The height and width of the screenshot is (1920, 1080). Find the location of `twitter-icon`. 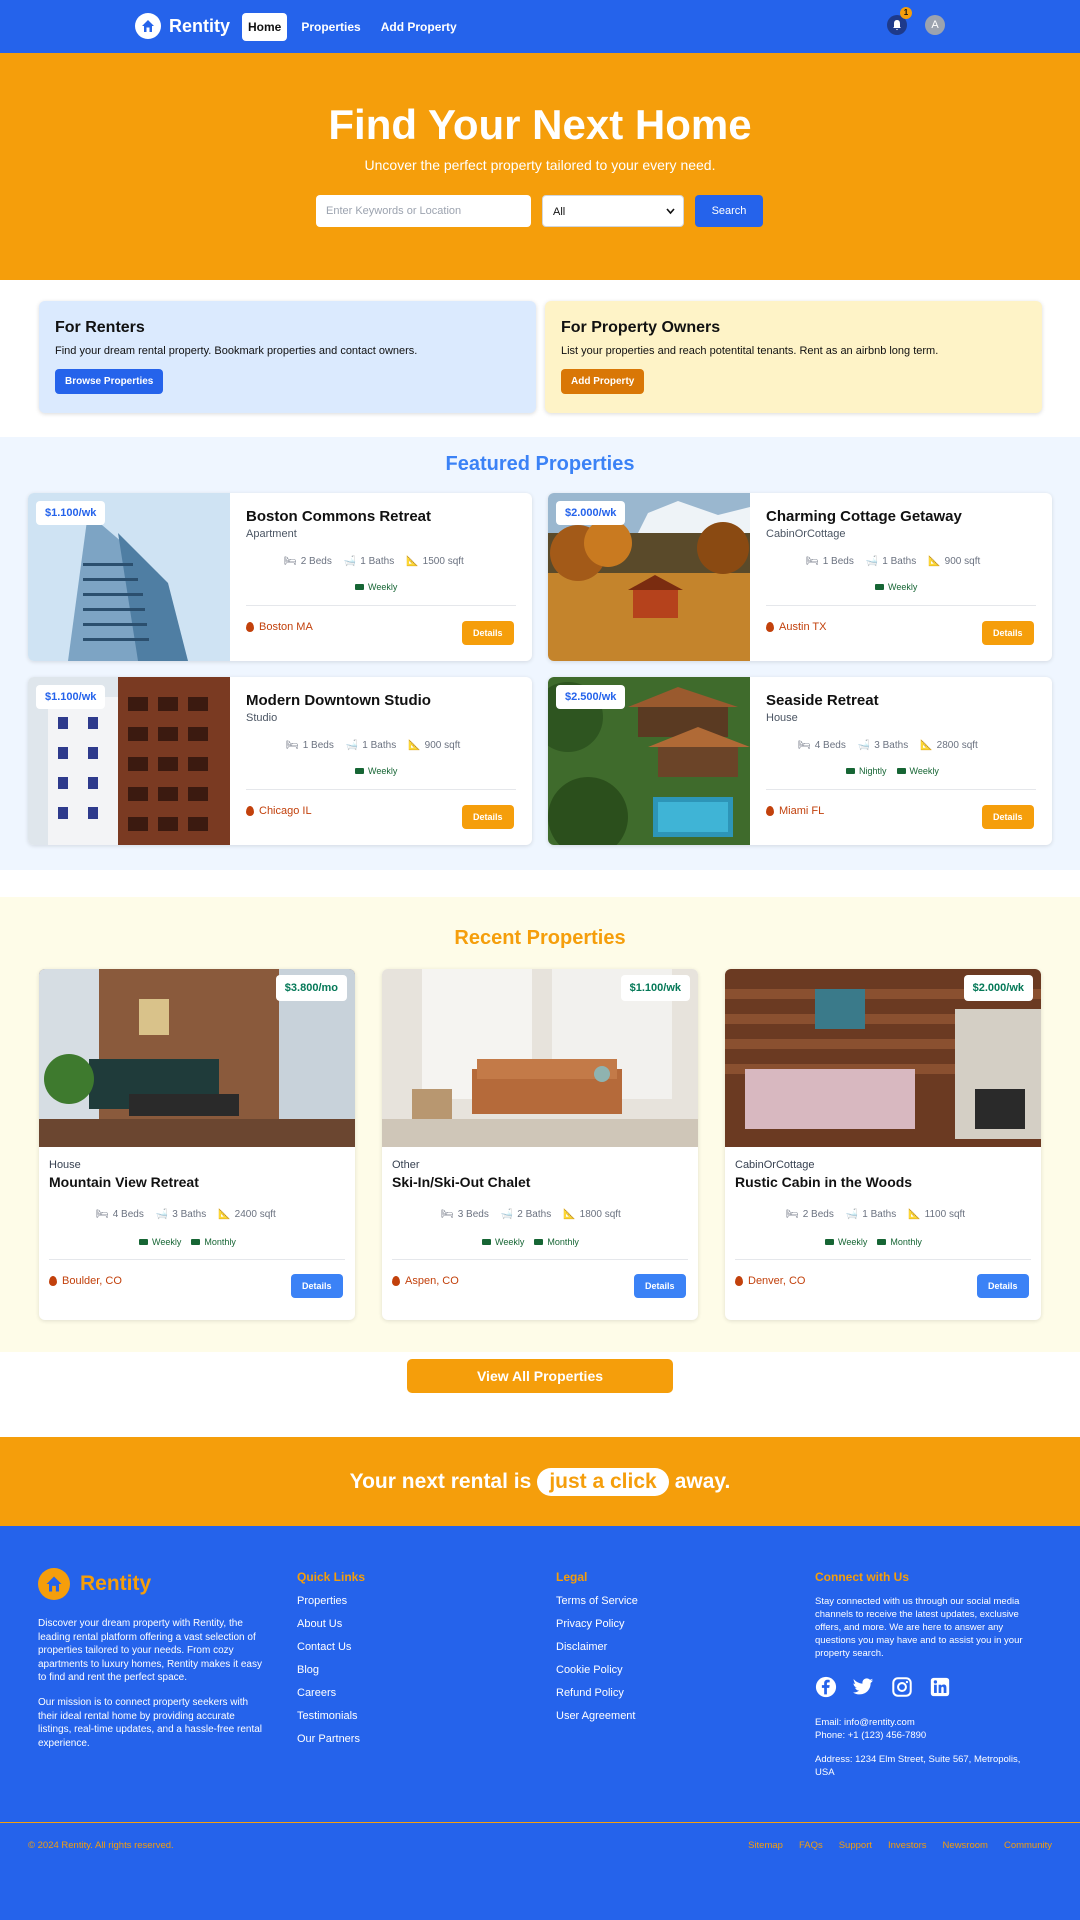

twitter-icon is located at coordinates (864, 1687).